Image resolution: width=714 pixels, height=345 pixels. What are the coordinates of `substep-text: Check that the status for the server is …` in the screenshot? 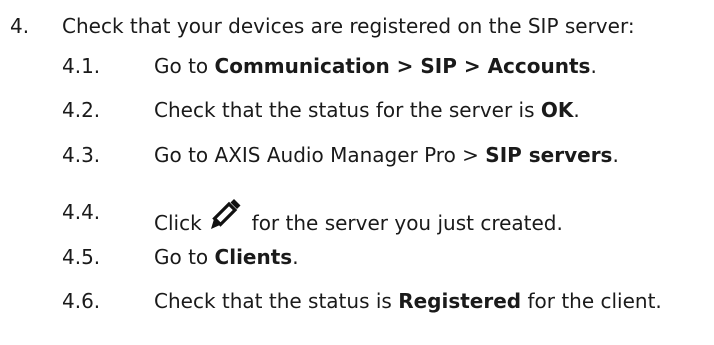 It's located at (367, 110).